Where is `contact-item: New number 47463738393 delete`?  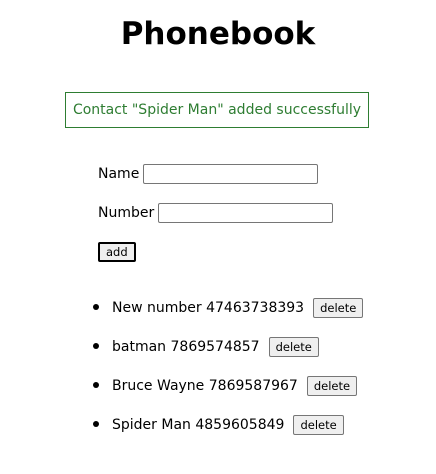
contact-item: New number 47463738393 delete is located at coordinates (182, 307).